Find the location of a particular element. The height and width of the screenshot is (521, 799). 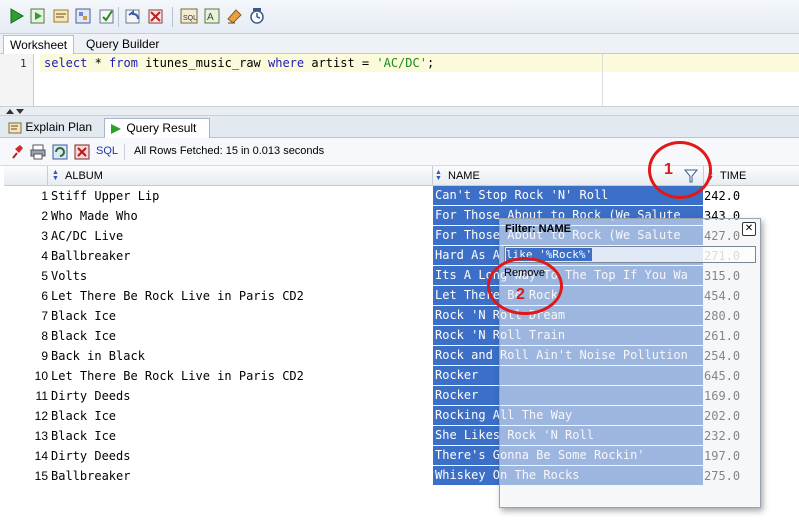

filter-popup-title: Filter: NAME is located at coordinates (538, 229).